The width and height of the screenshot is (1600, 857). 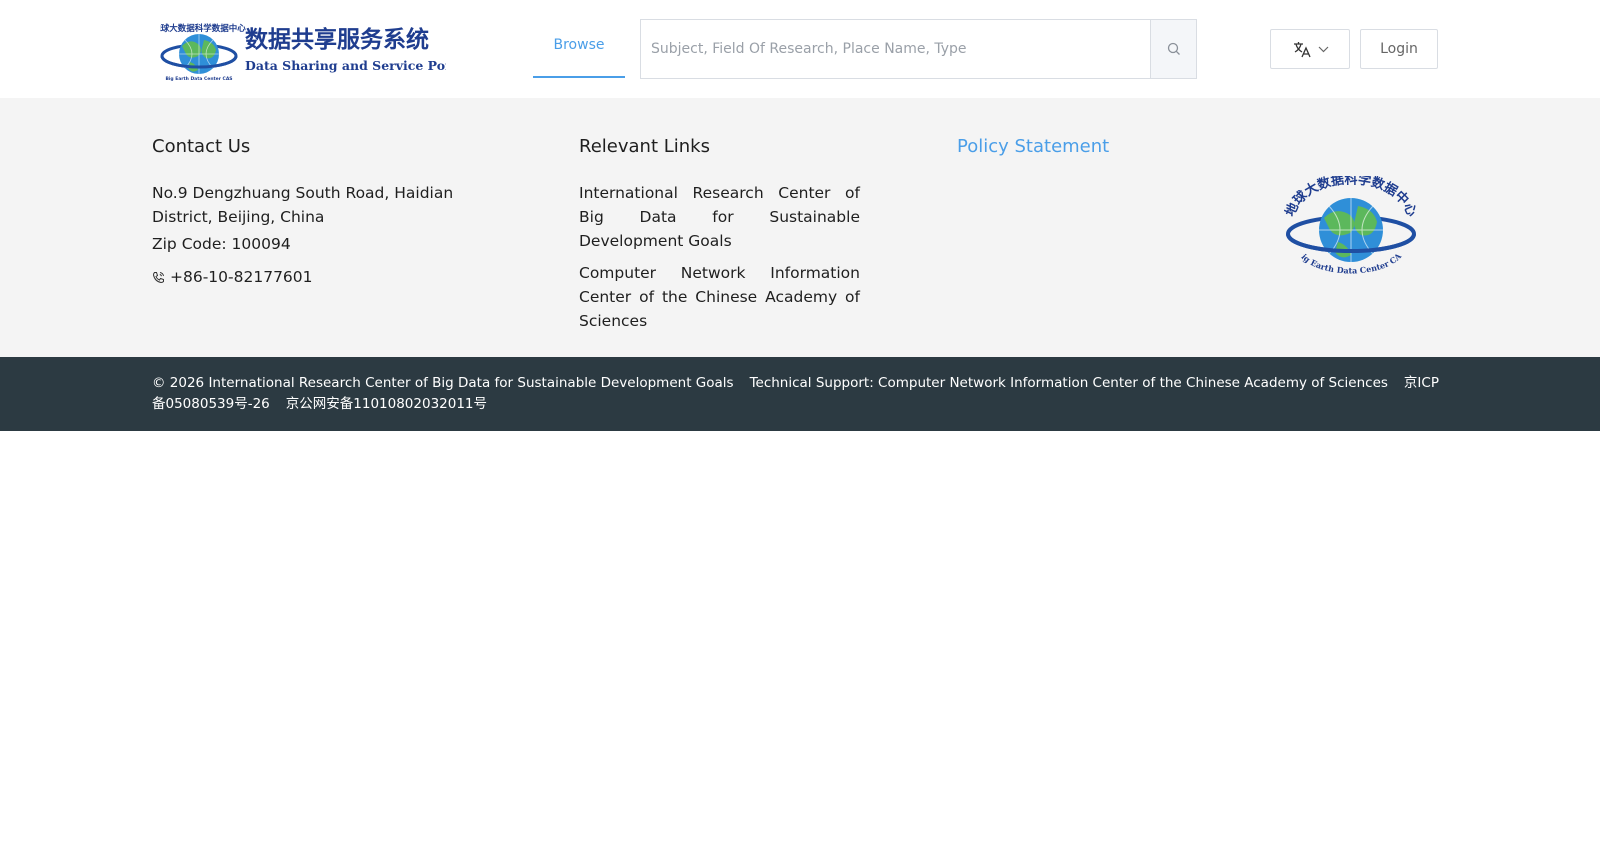 I want to click on contact-title: Contact Us, so click(x=201, y=146).